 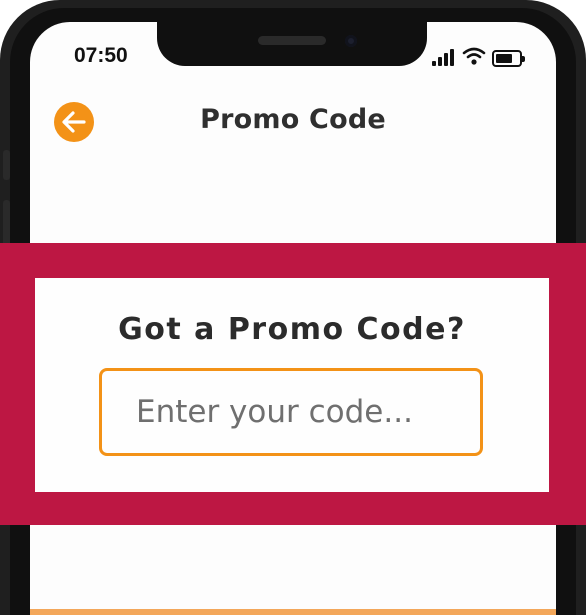 What do you see at coordinates (6, 165) in the screenshot?
I see `phone-side-button` at bounding box center [6, 165].